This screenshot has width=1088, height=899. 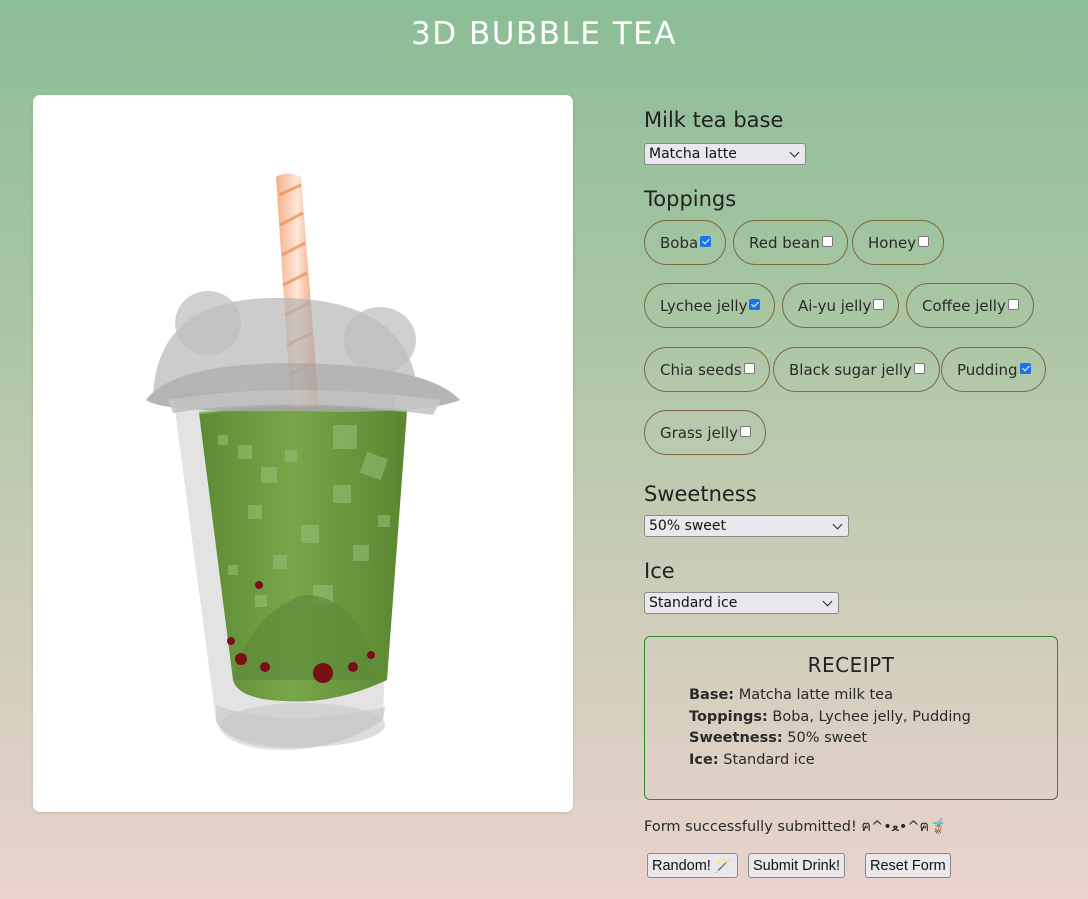 What do you see at coordinates (679, 242) in the screenshot?
I see `topping-label: Boba` at bounding box center [679, 242].